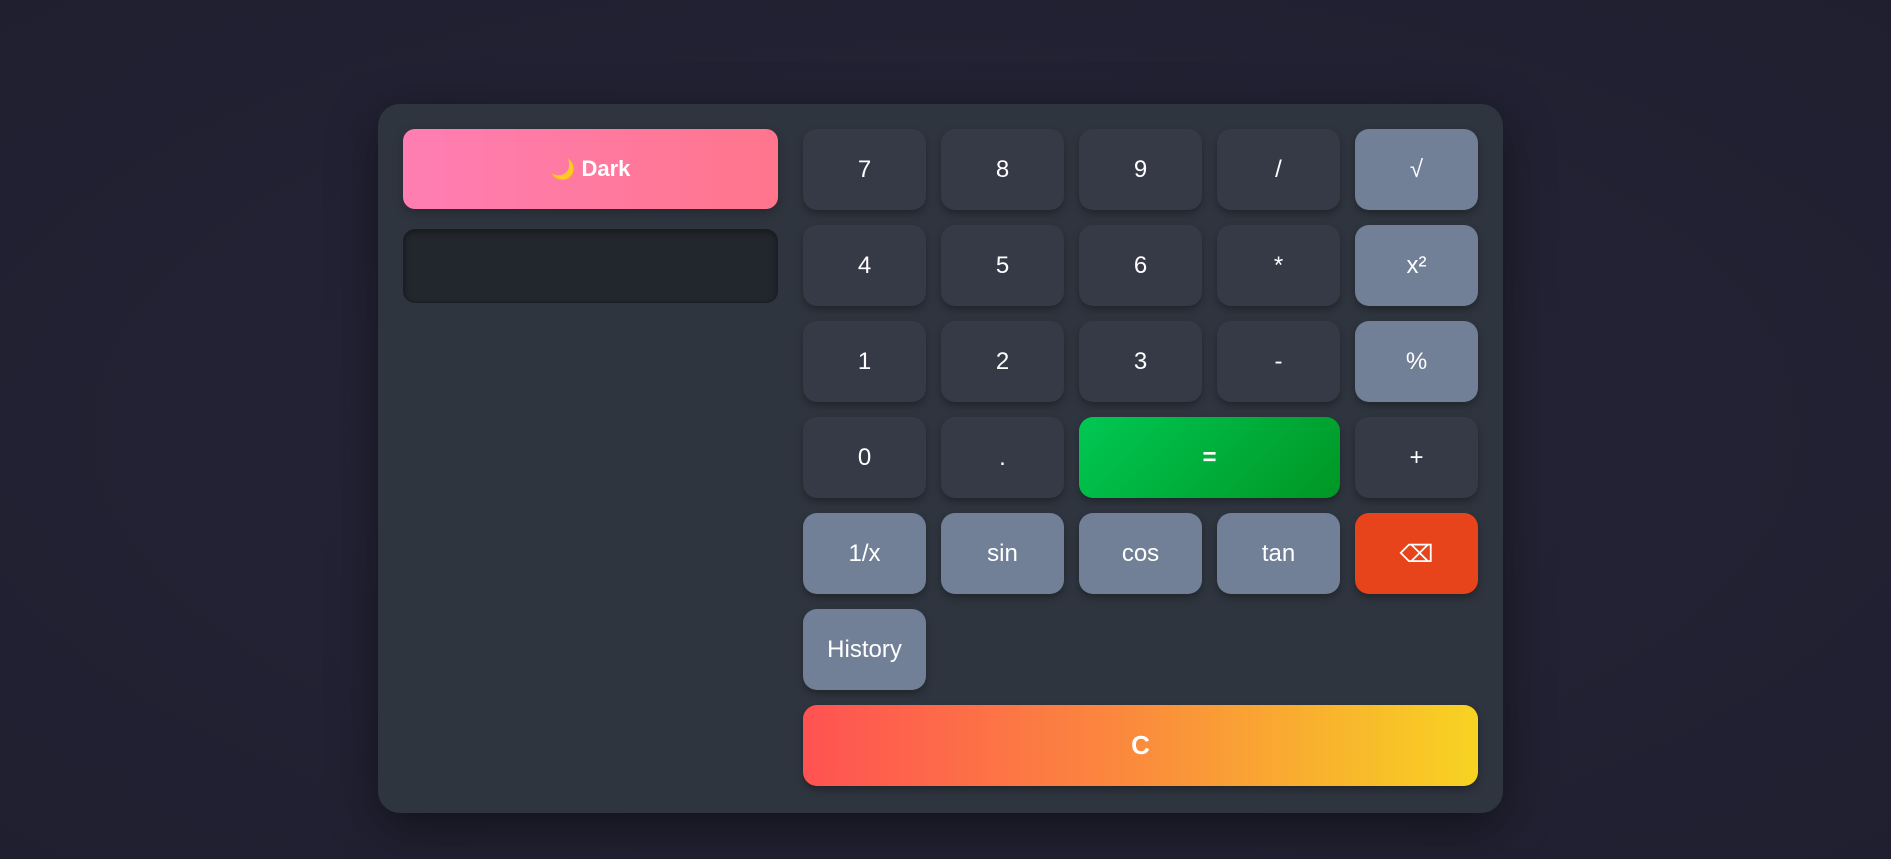 The width and height of the screenshot is (1891, 859). I want to click on moon-icon: 🌙, so click(563, 169).